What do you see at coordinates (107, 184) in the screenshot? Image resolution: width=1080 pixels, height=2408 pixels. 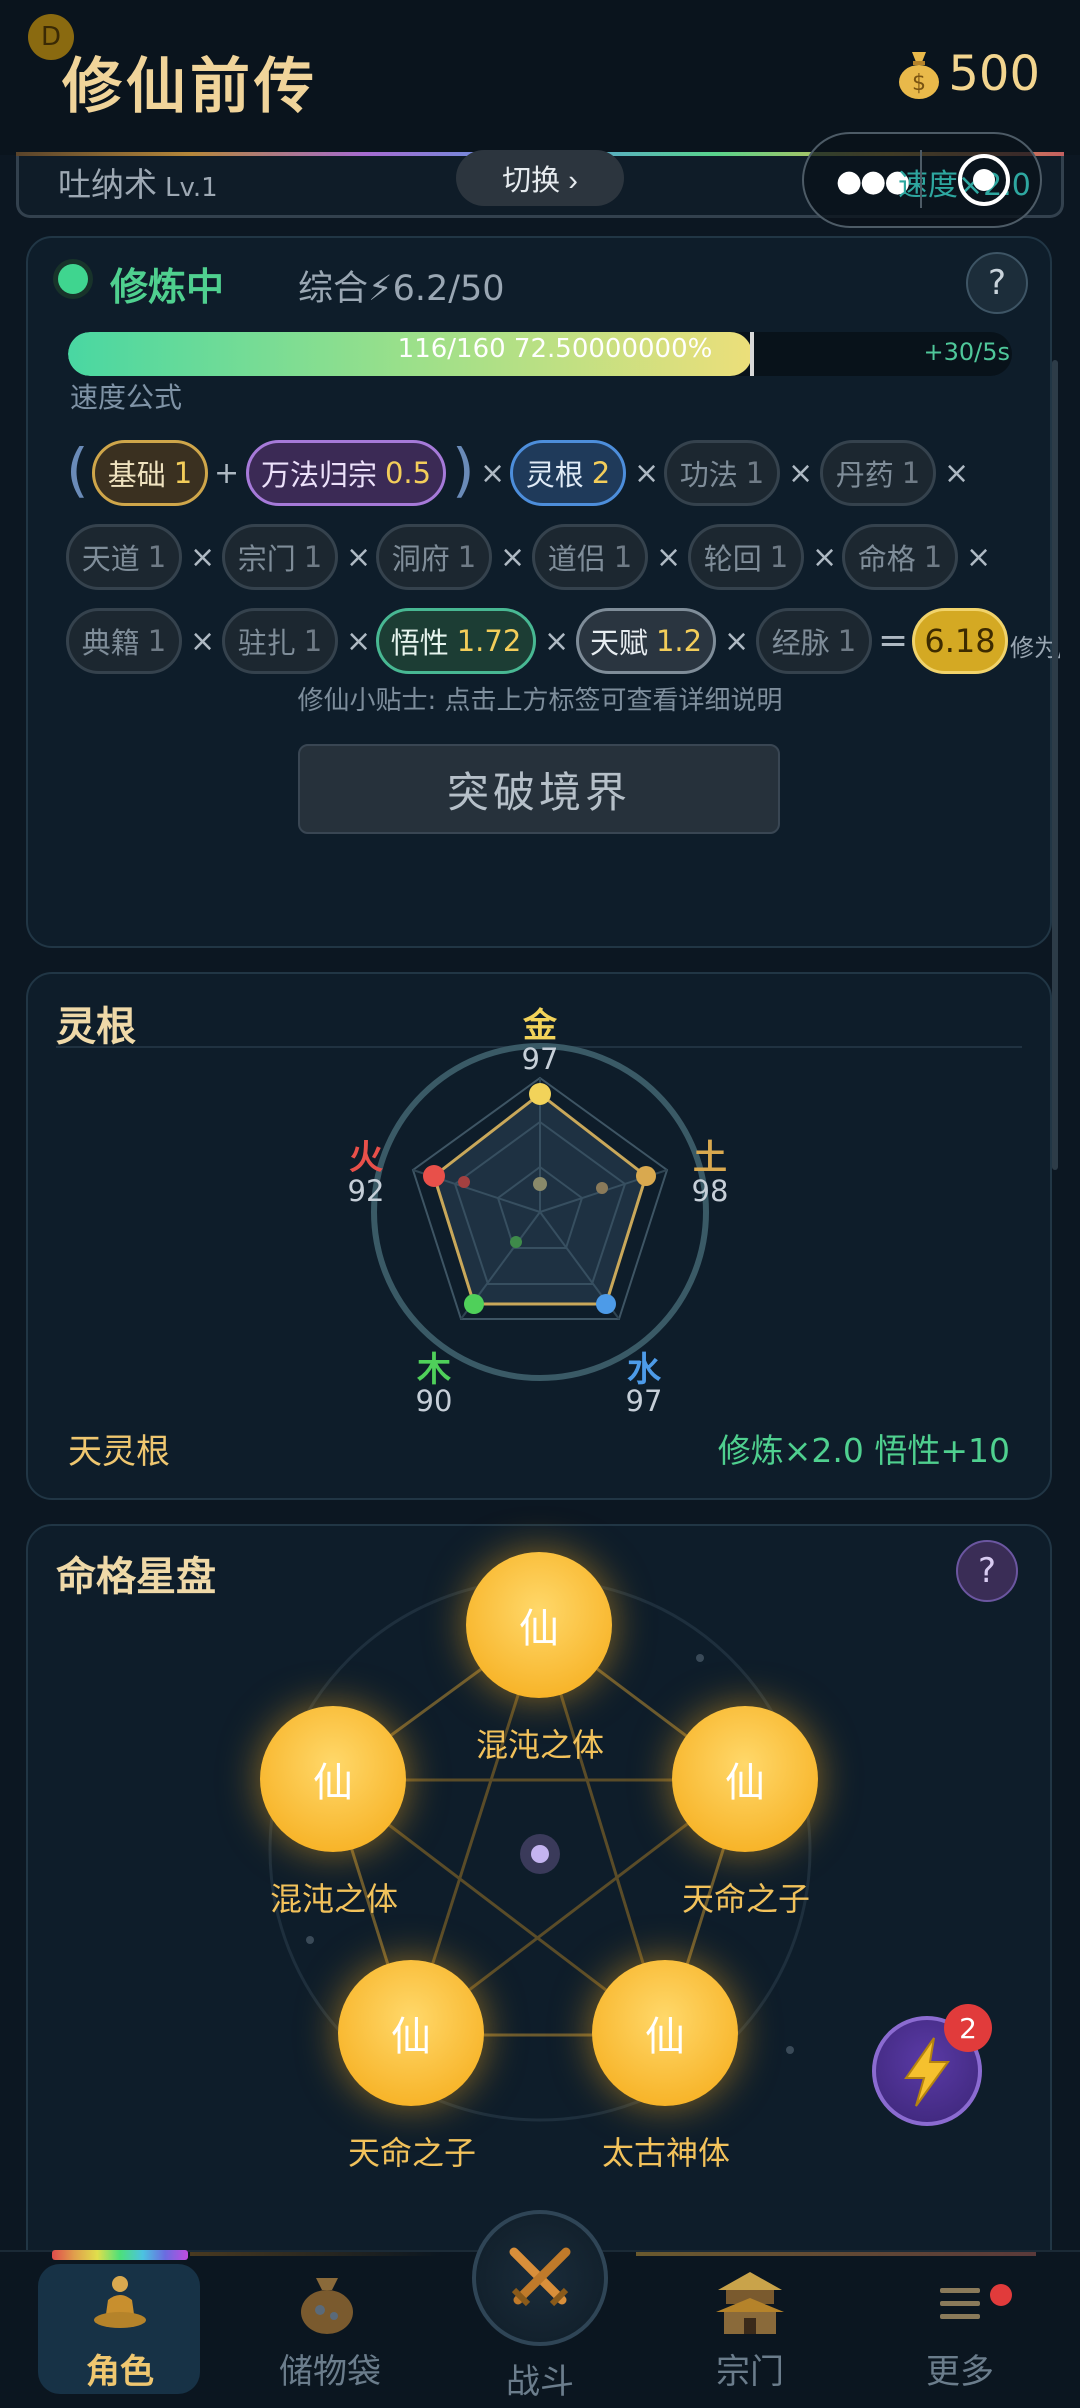 I see `technique-name-text: 吐纳术` at bounding box center [107, 184].